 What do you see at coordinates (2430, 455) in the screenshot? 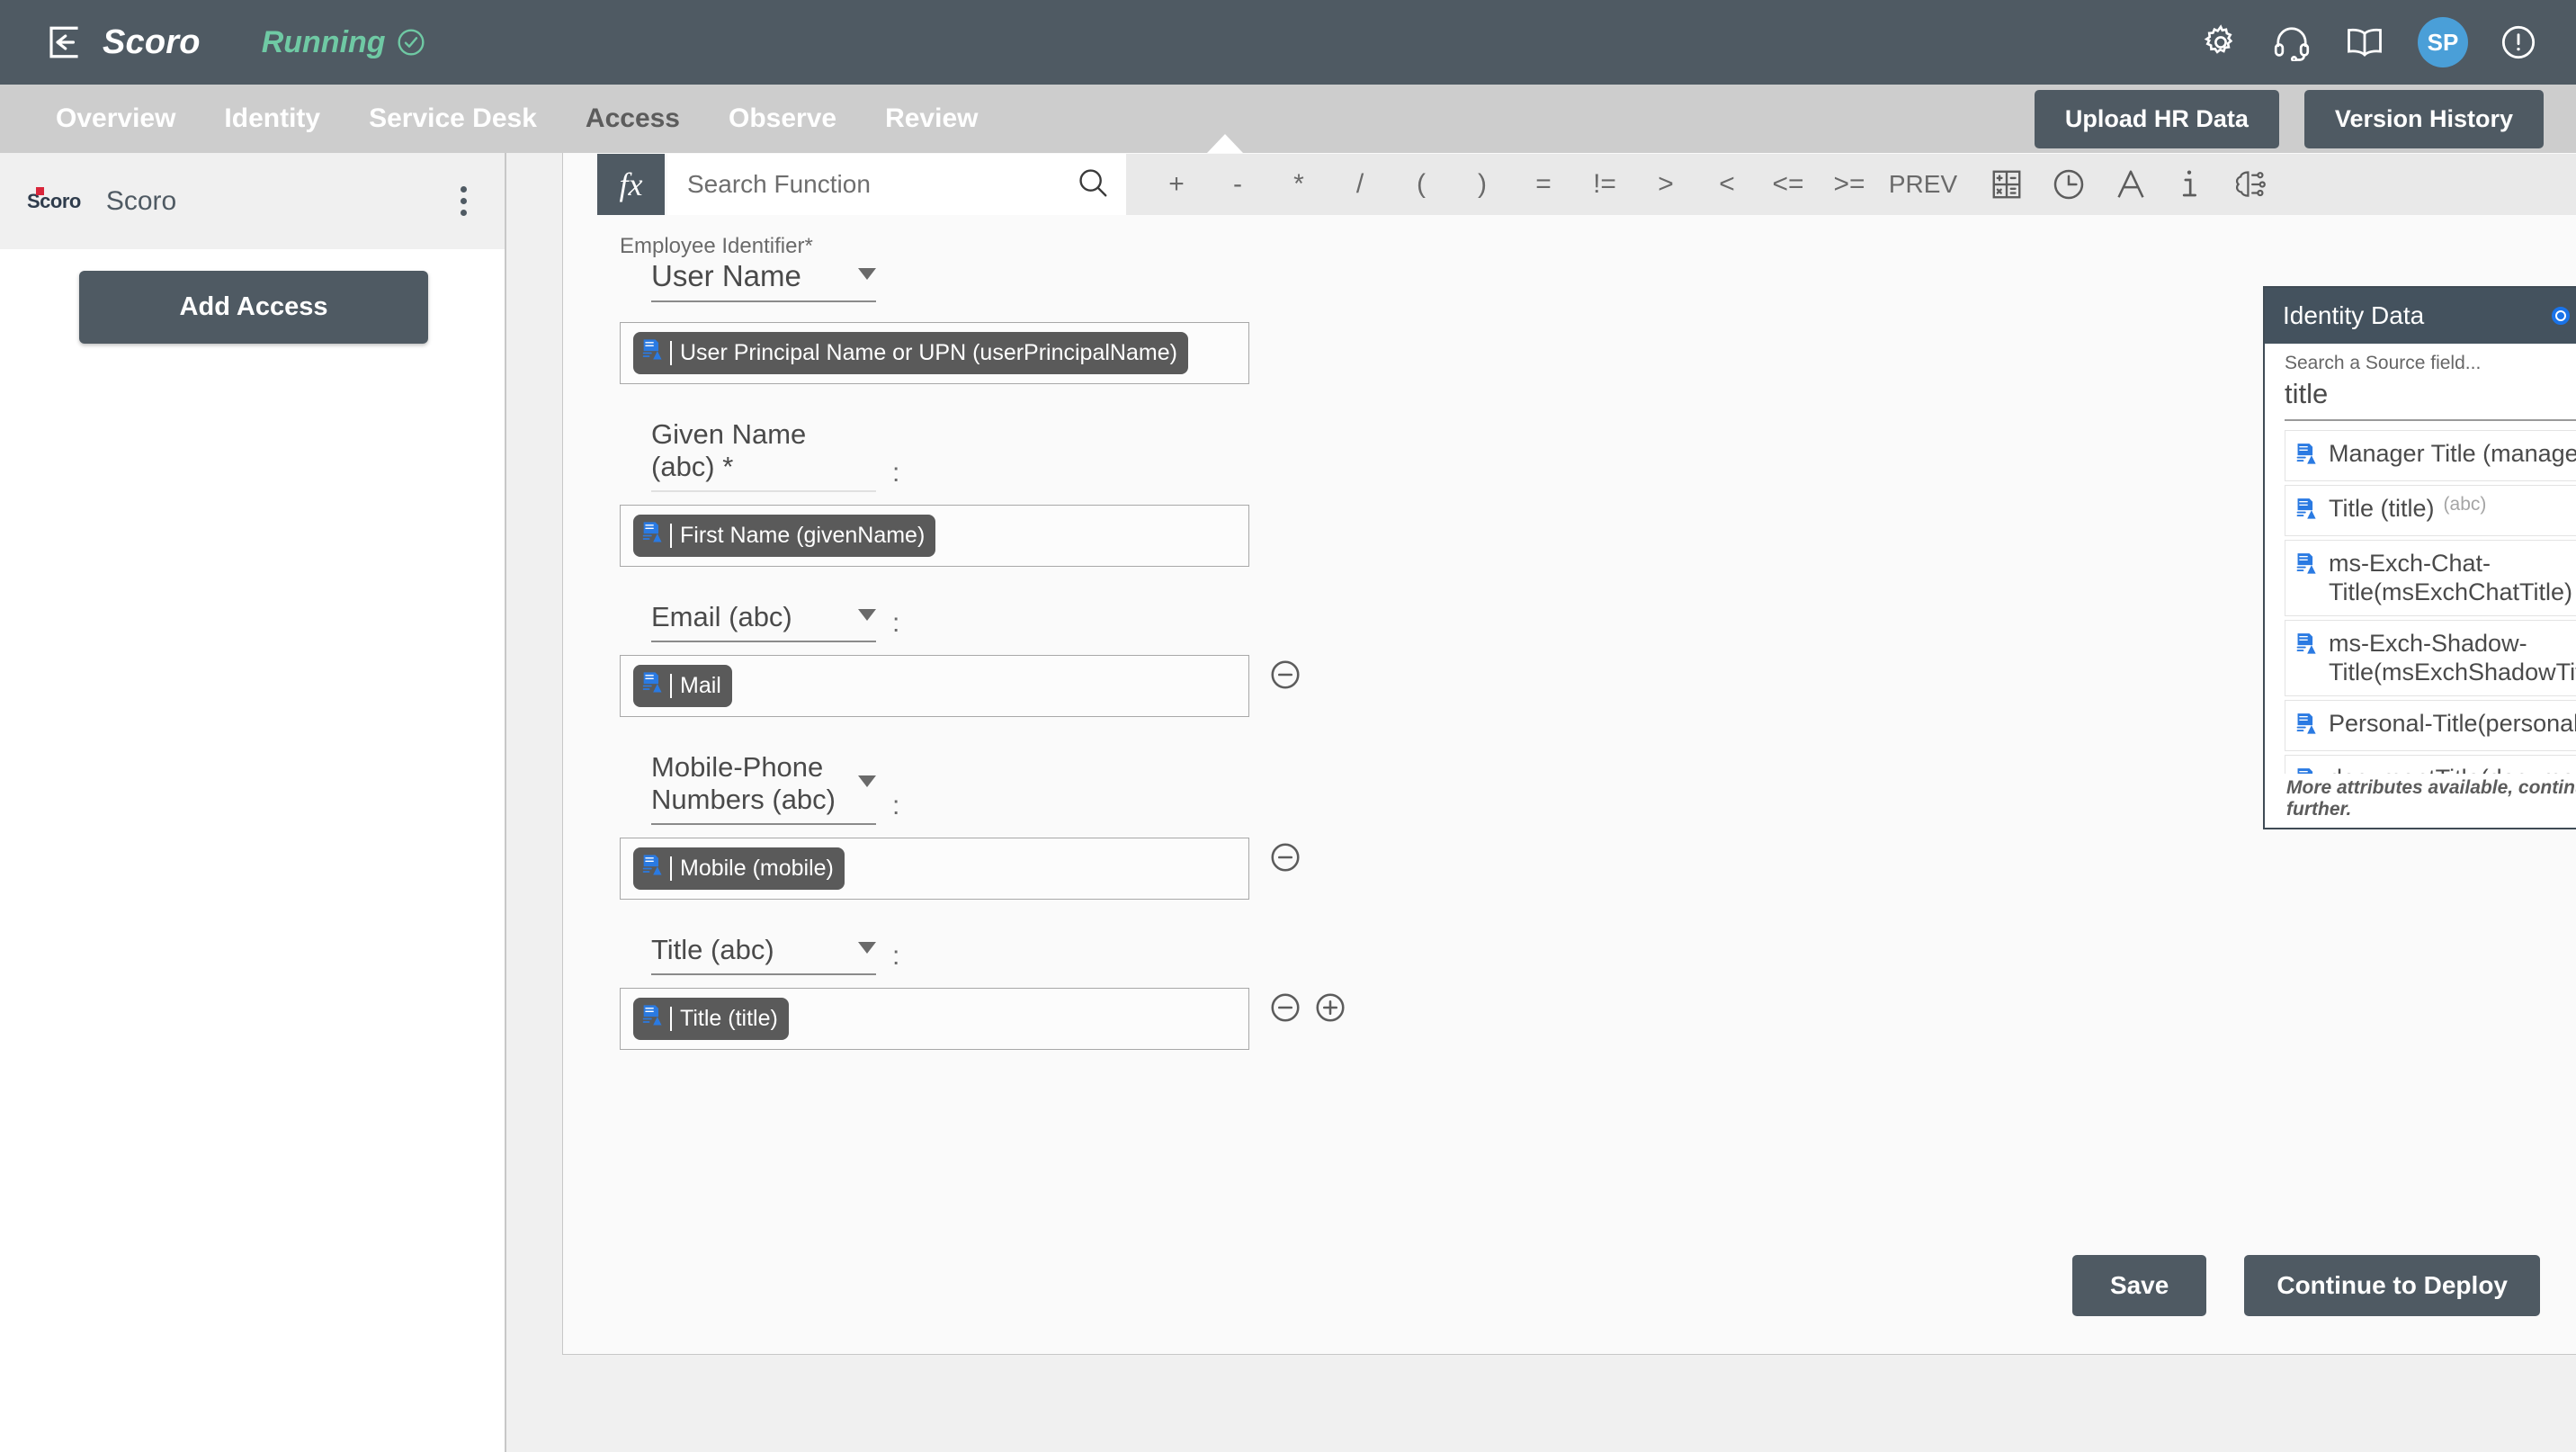
I see `list-item: Manager Title (manager-title) (abc)` at bounding box center [2430, 455].